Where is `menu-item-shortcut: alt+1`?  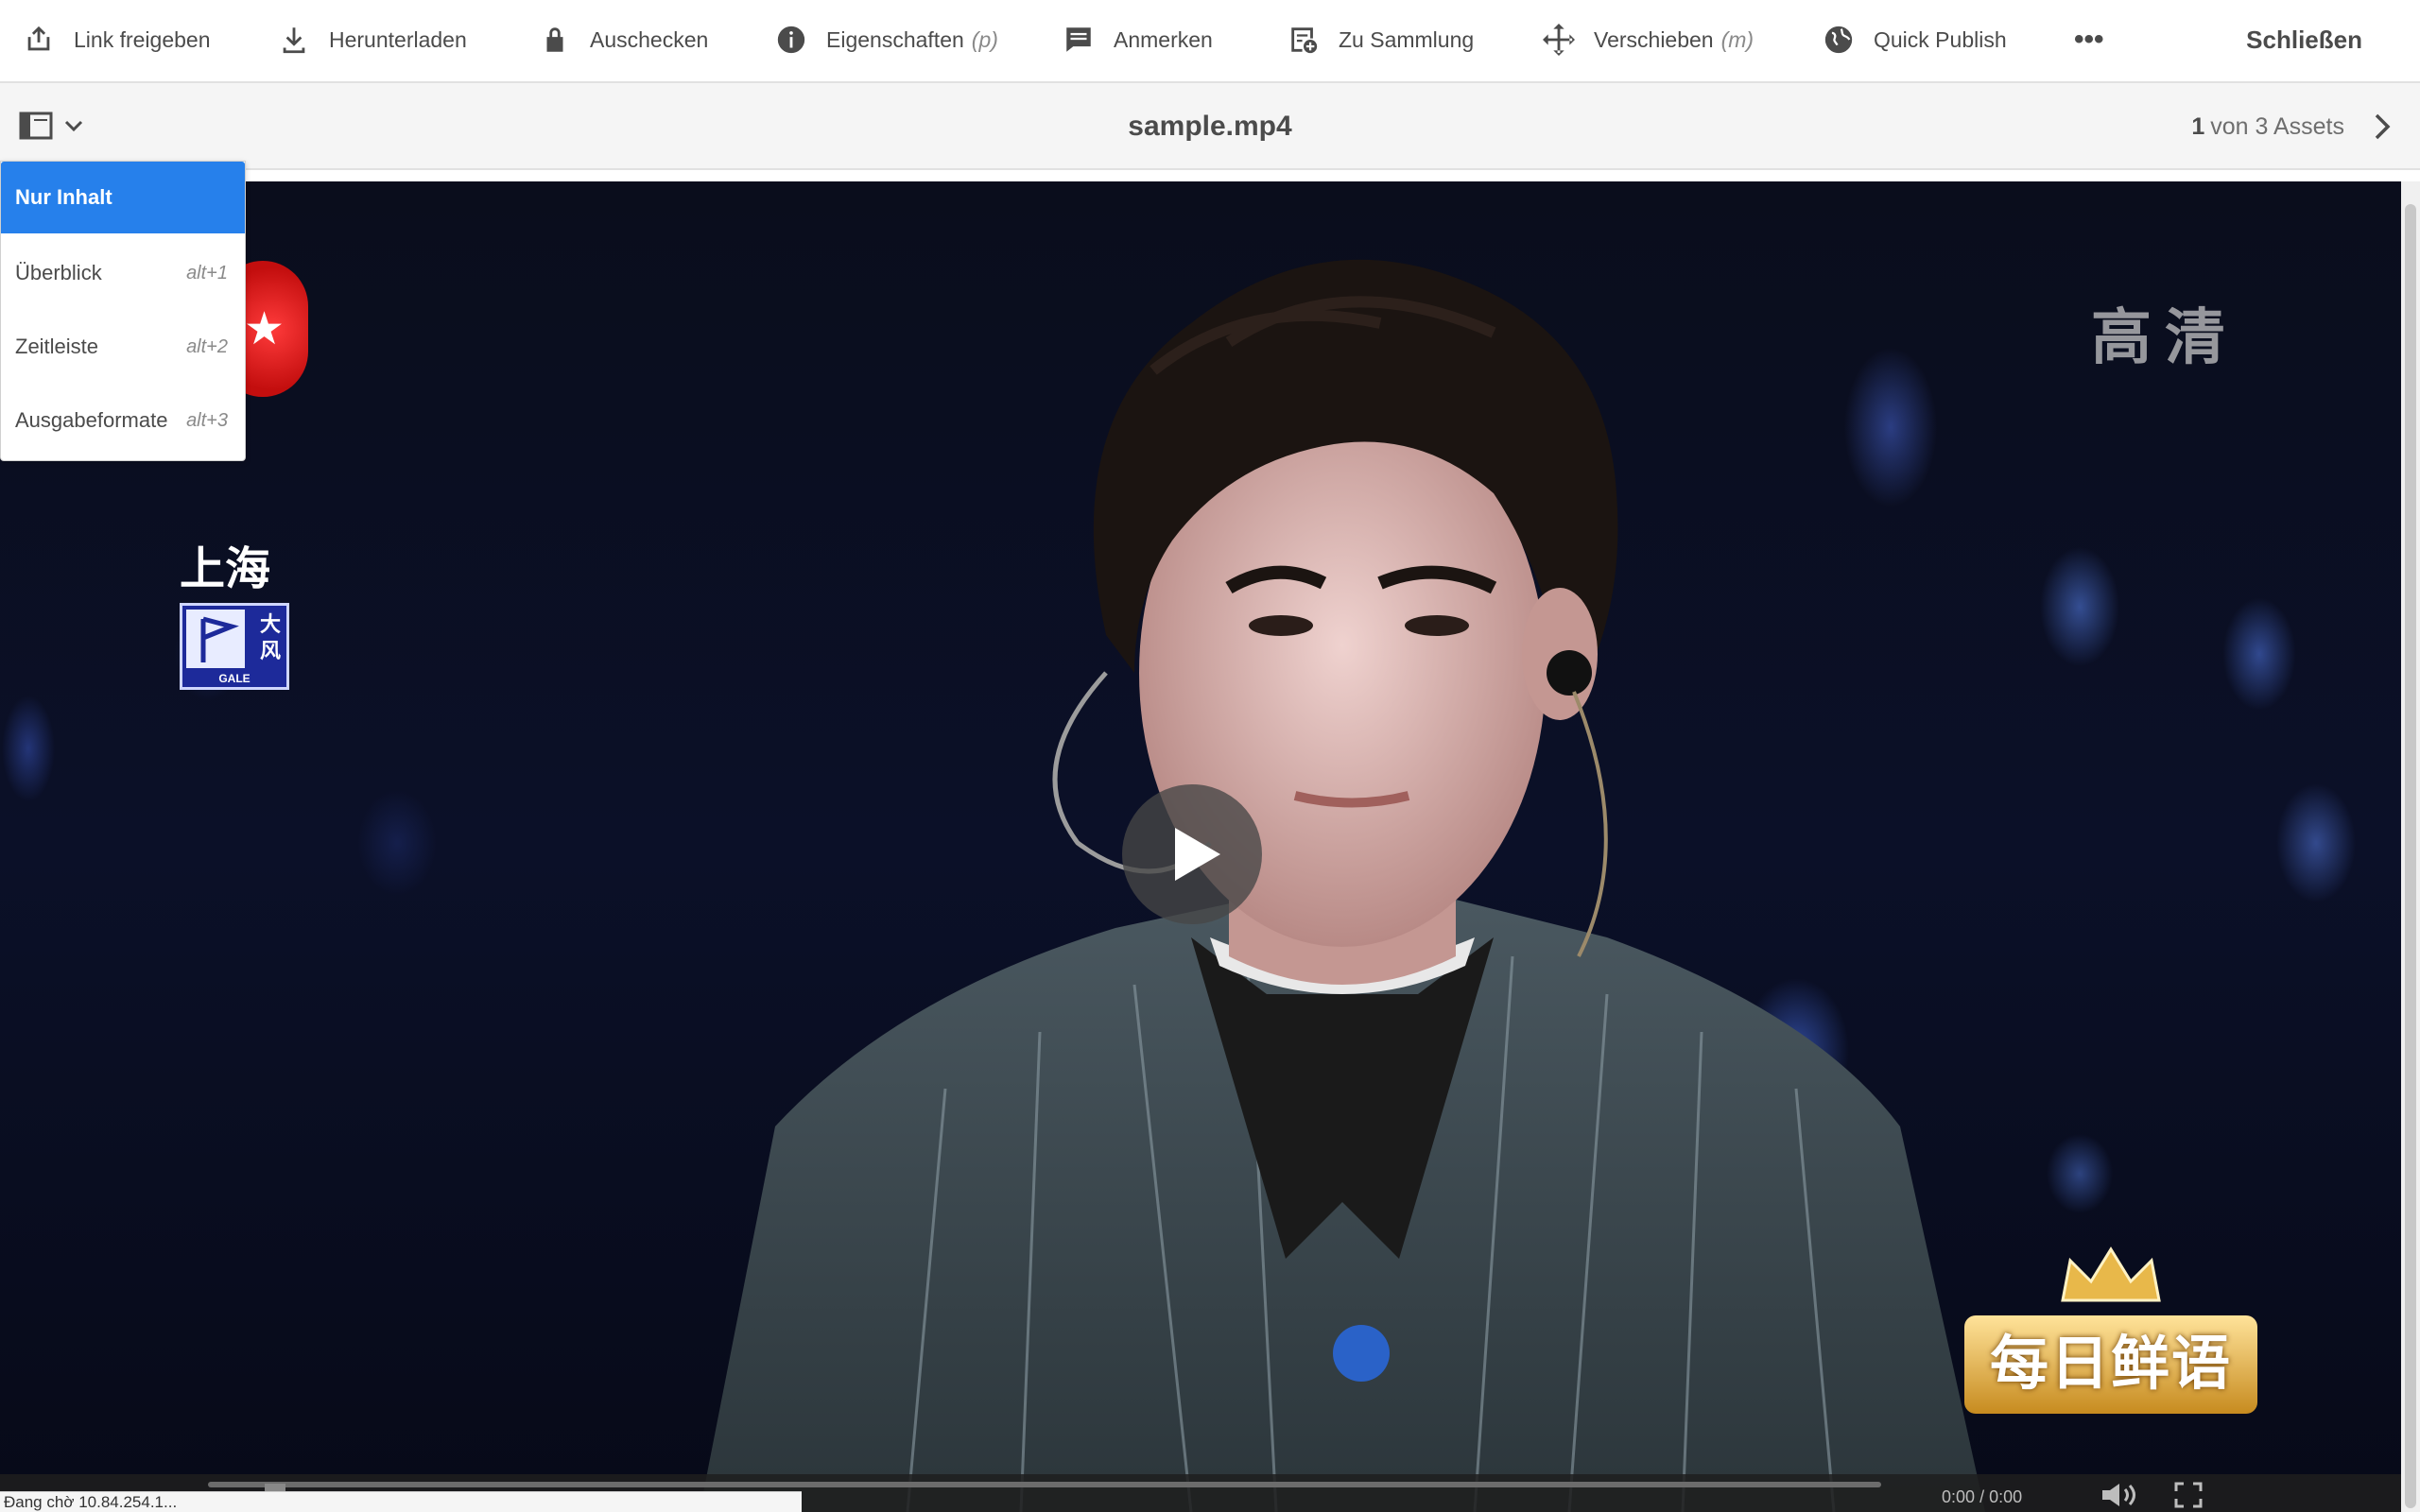
menu-item-shortcut: alt+1 is located at coordinates (207, 273).